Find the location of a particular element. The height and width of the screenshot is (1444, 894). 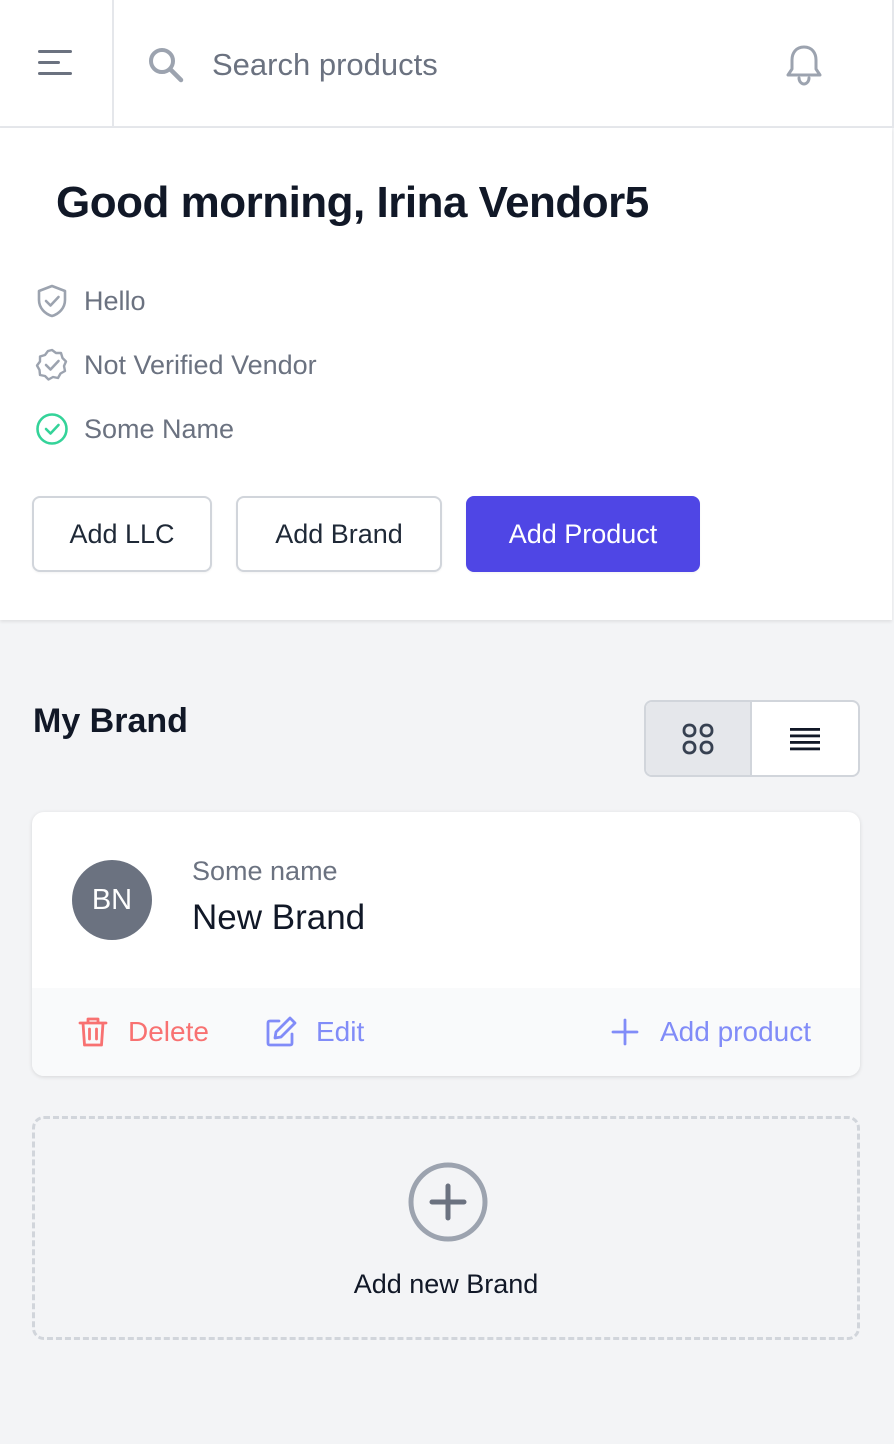

check-circle-icon is located at coordinates (52, 429).